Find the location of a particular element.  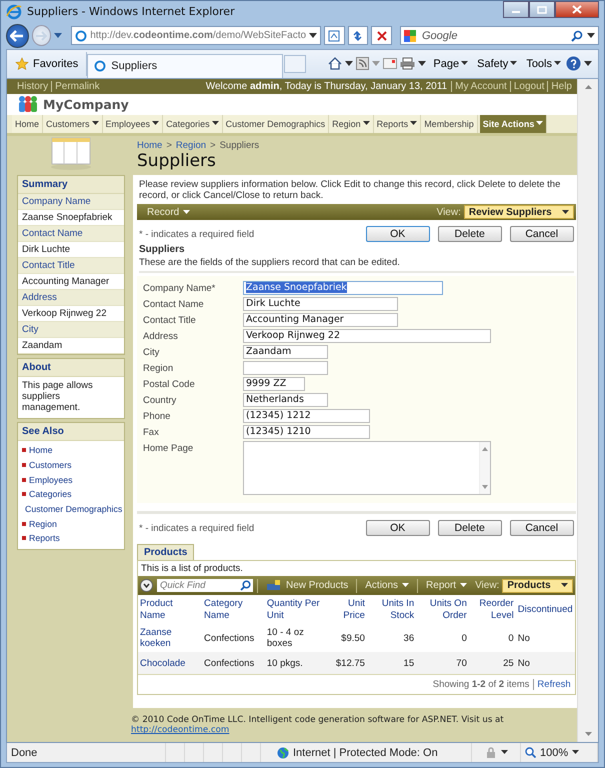

menu-item: Customers is located at coordinates (73, 123).